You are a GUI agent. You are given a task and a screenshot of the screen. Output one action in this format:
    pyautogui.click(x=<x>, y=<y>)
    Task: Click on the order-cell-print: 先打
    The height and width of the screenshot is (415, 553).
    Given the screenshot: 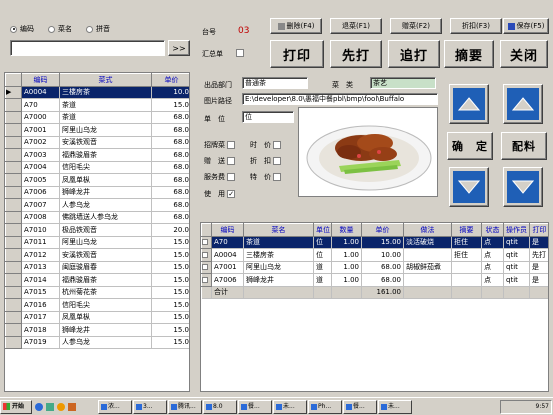 What is the action you would take?
    pyautogui.click(x=538, y=255)
    